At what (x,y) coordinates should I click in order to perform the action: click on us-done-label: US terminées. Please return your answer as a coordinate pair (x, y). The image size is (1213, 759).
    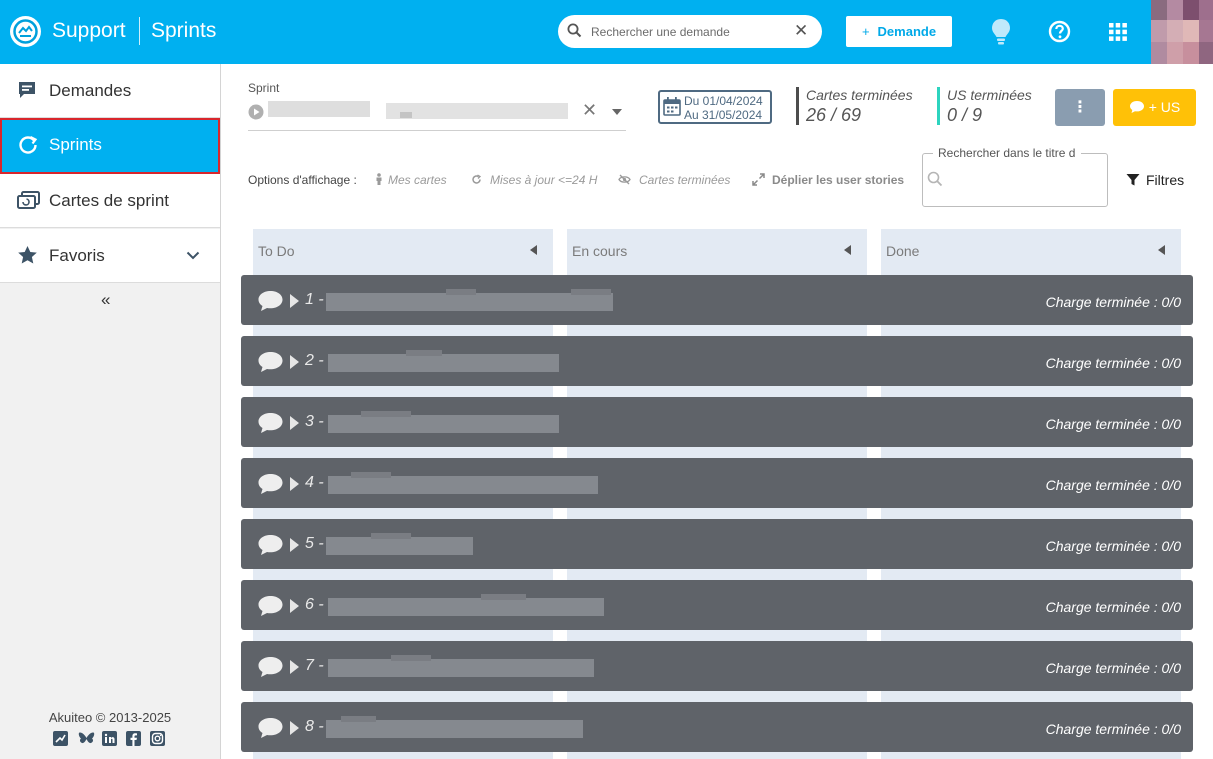
    Looking at the image, I should click on (989, 95).